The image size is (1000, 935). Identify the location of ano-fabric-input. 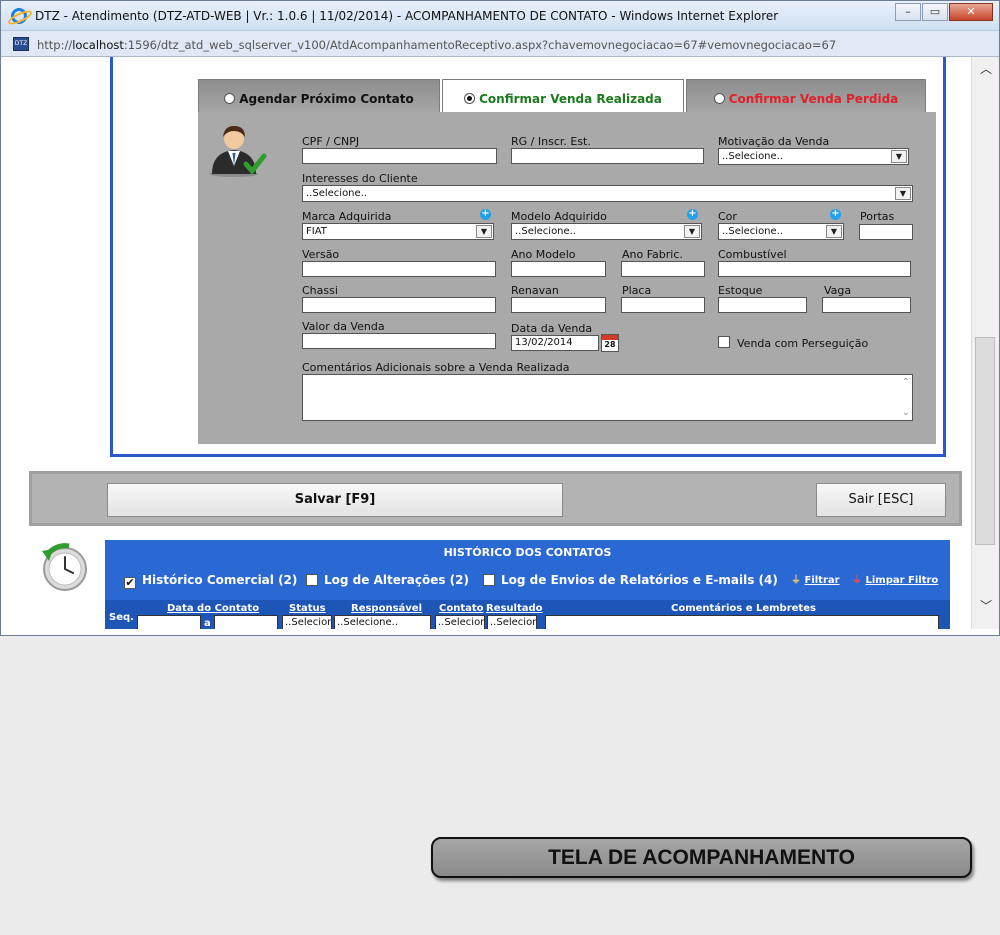
(663, 269).